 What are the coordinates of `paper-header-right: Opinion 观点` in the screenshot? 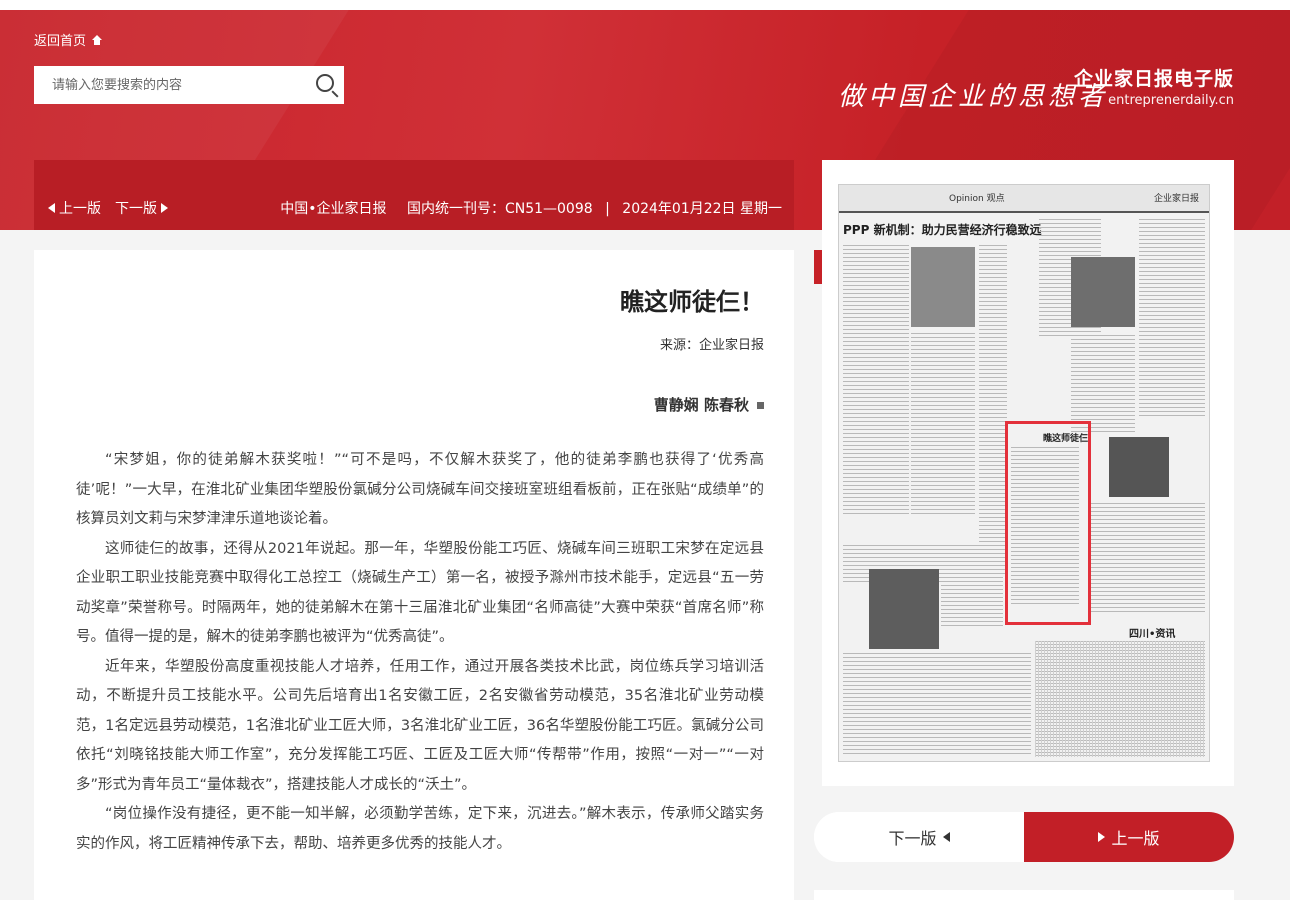 It's located at (977, 199).